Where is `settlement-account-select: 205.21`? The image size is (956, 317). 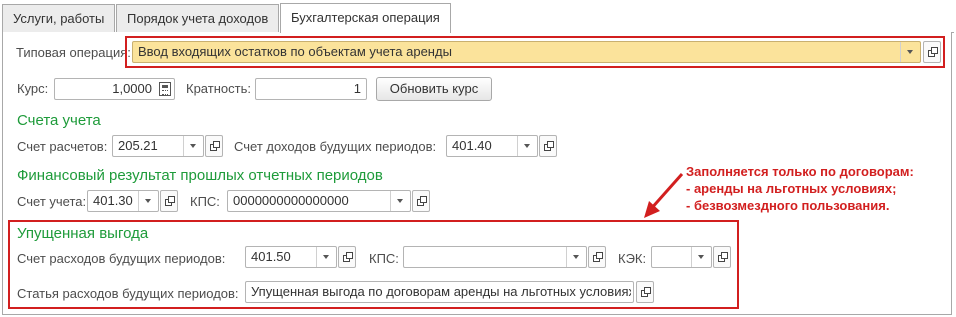
settlement-account-select: 205.21 is located at coordinates (158, 146).